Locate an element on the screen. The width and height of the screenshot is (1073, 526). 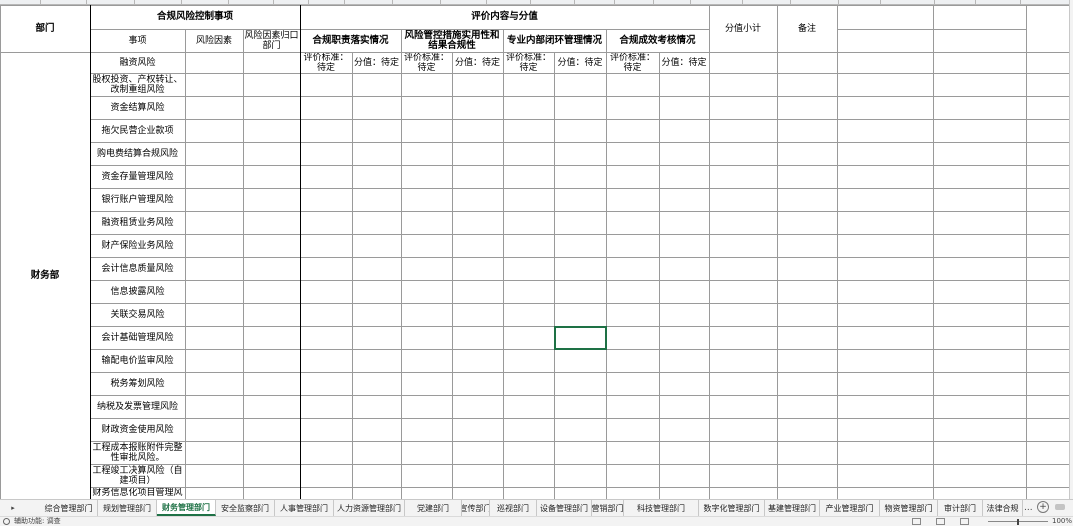
sheet-tab: 安全监察部门 is located at coordinates (245, 508).